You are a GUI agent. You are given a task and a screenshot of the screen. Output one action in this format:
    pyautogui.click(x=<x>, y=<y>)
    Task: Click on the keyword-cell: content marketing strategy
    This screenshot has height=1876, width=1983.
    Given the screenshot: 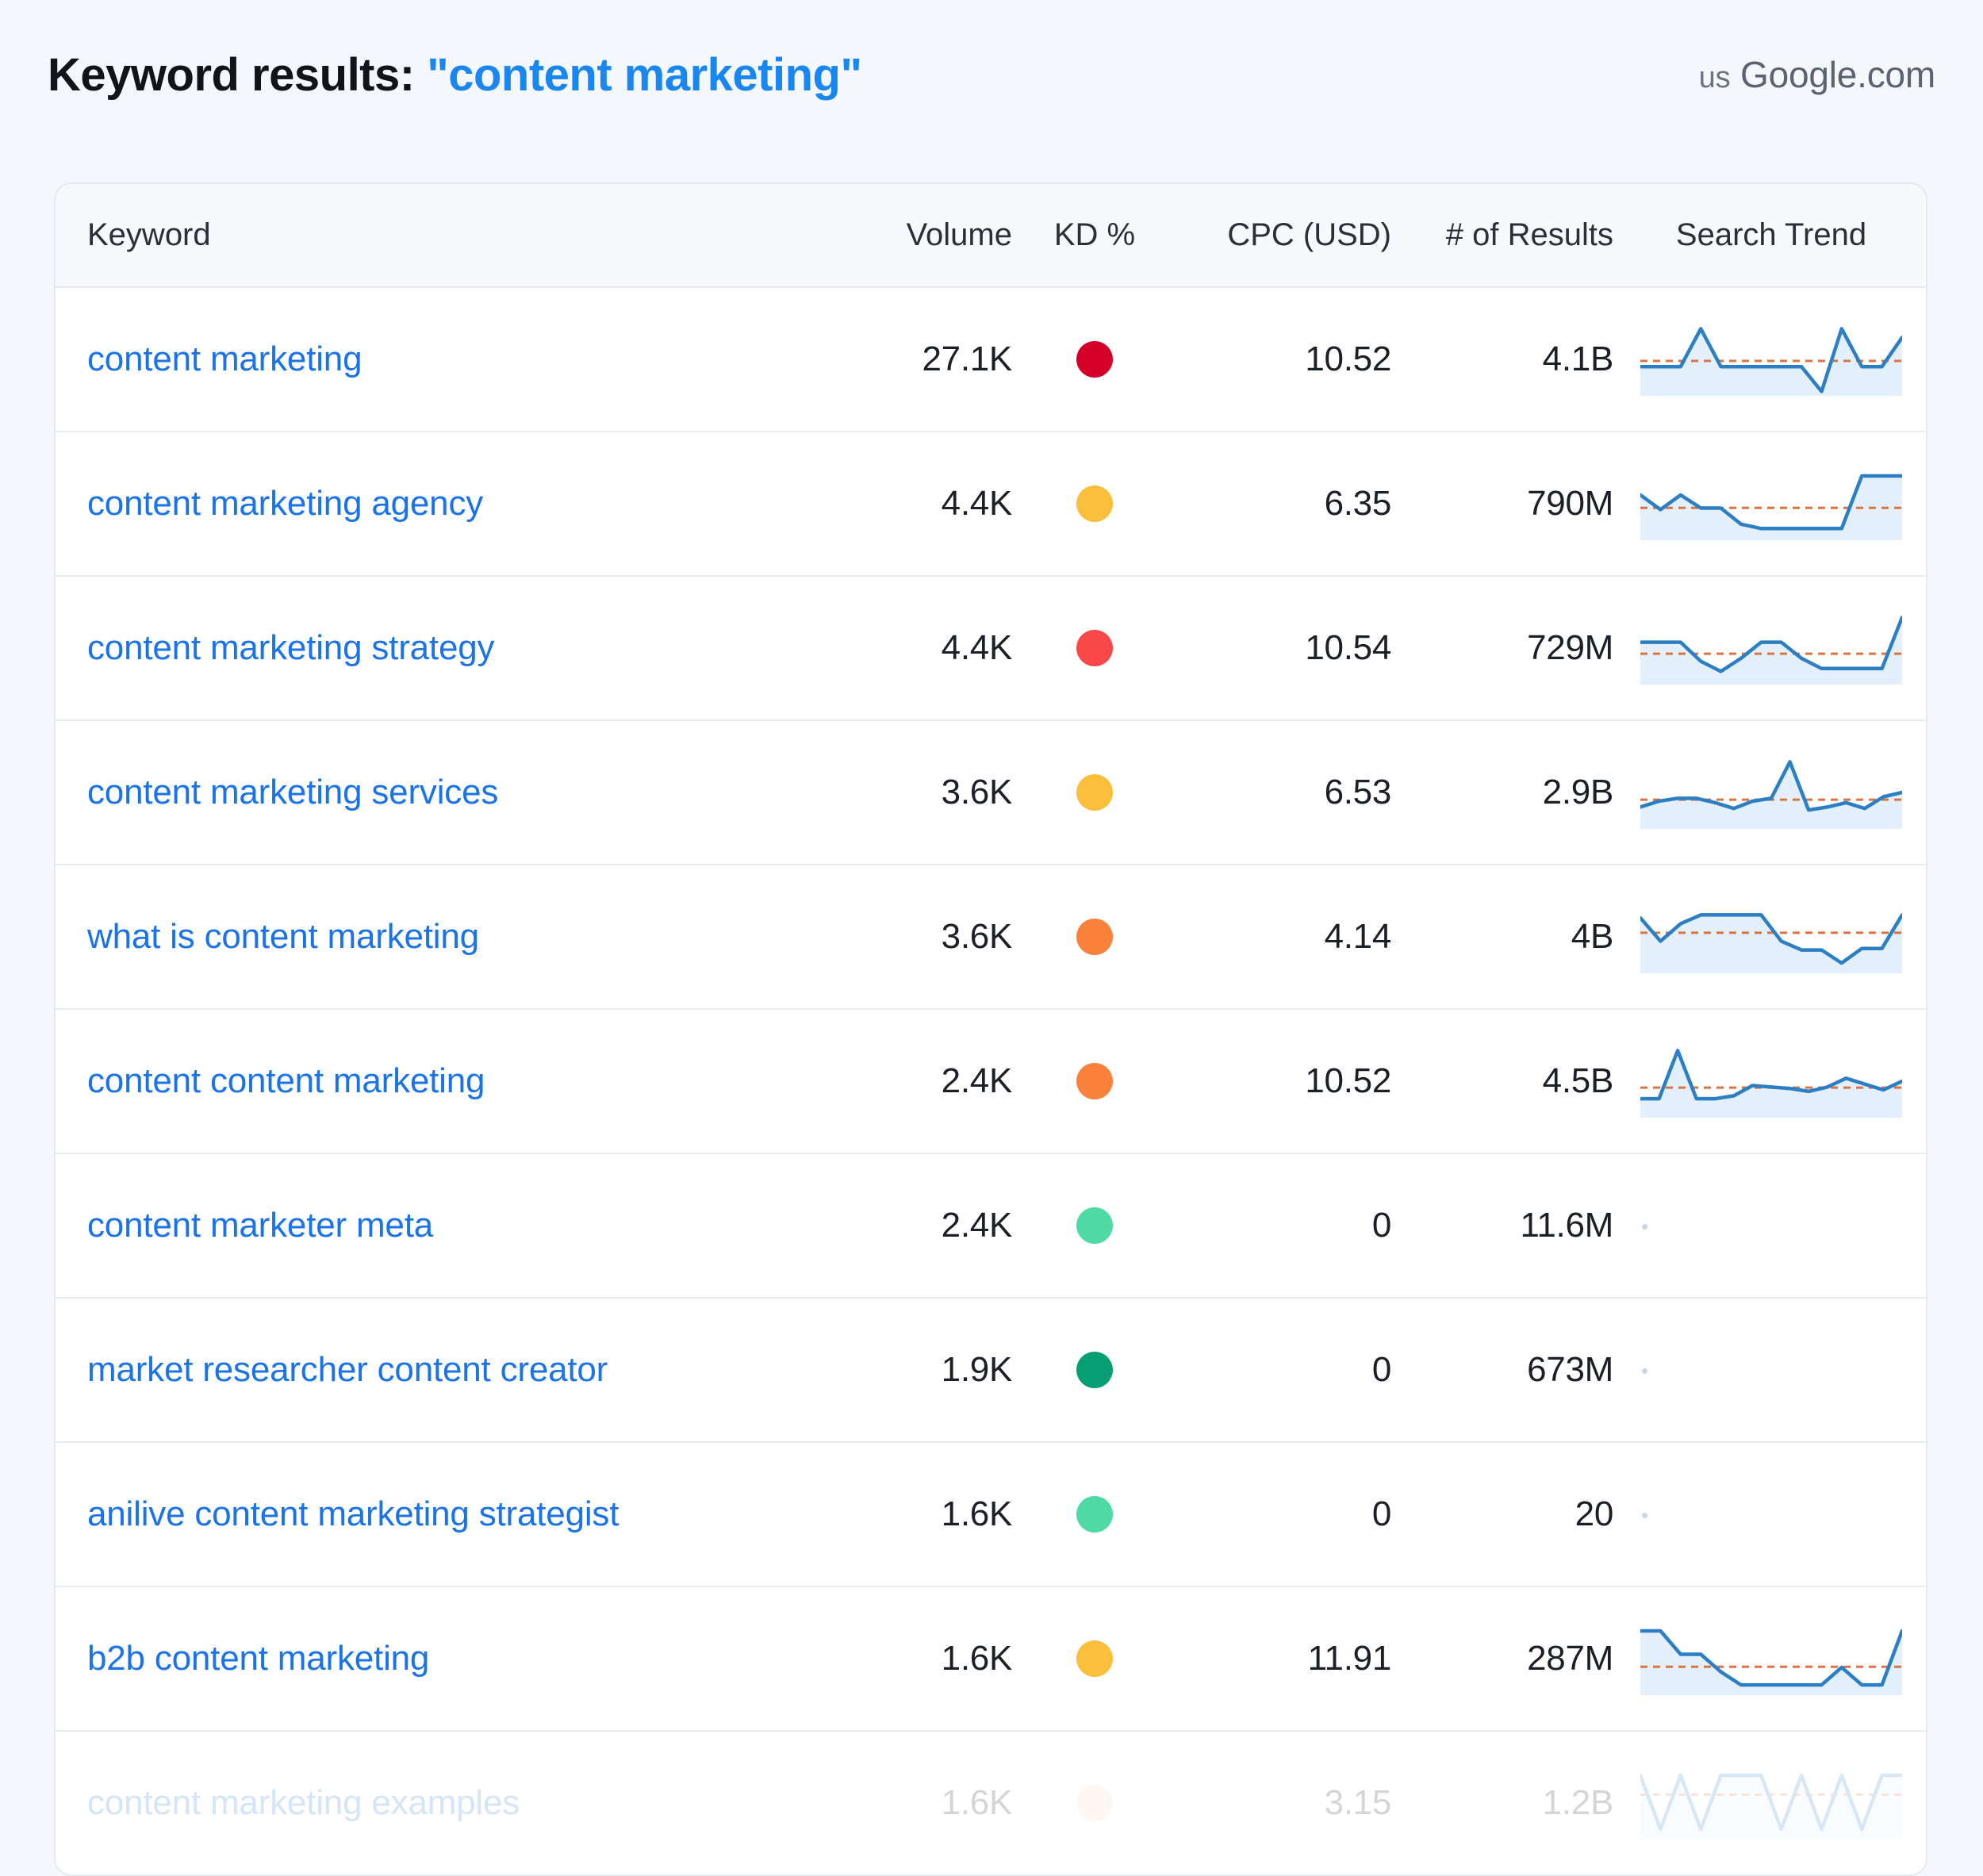 What is the action you would take?
    pyautogui.click(x=428, y=648)
    